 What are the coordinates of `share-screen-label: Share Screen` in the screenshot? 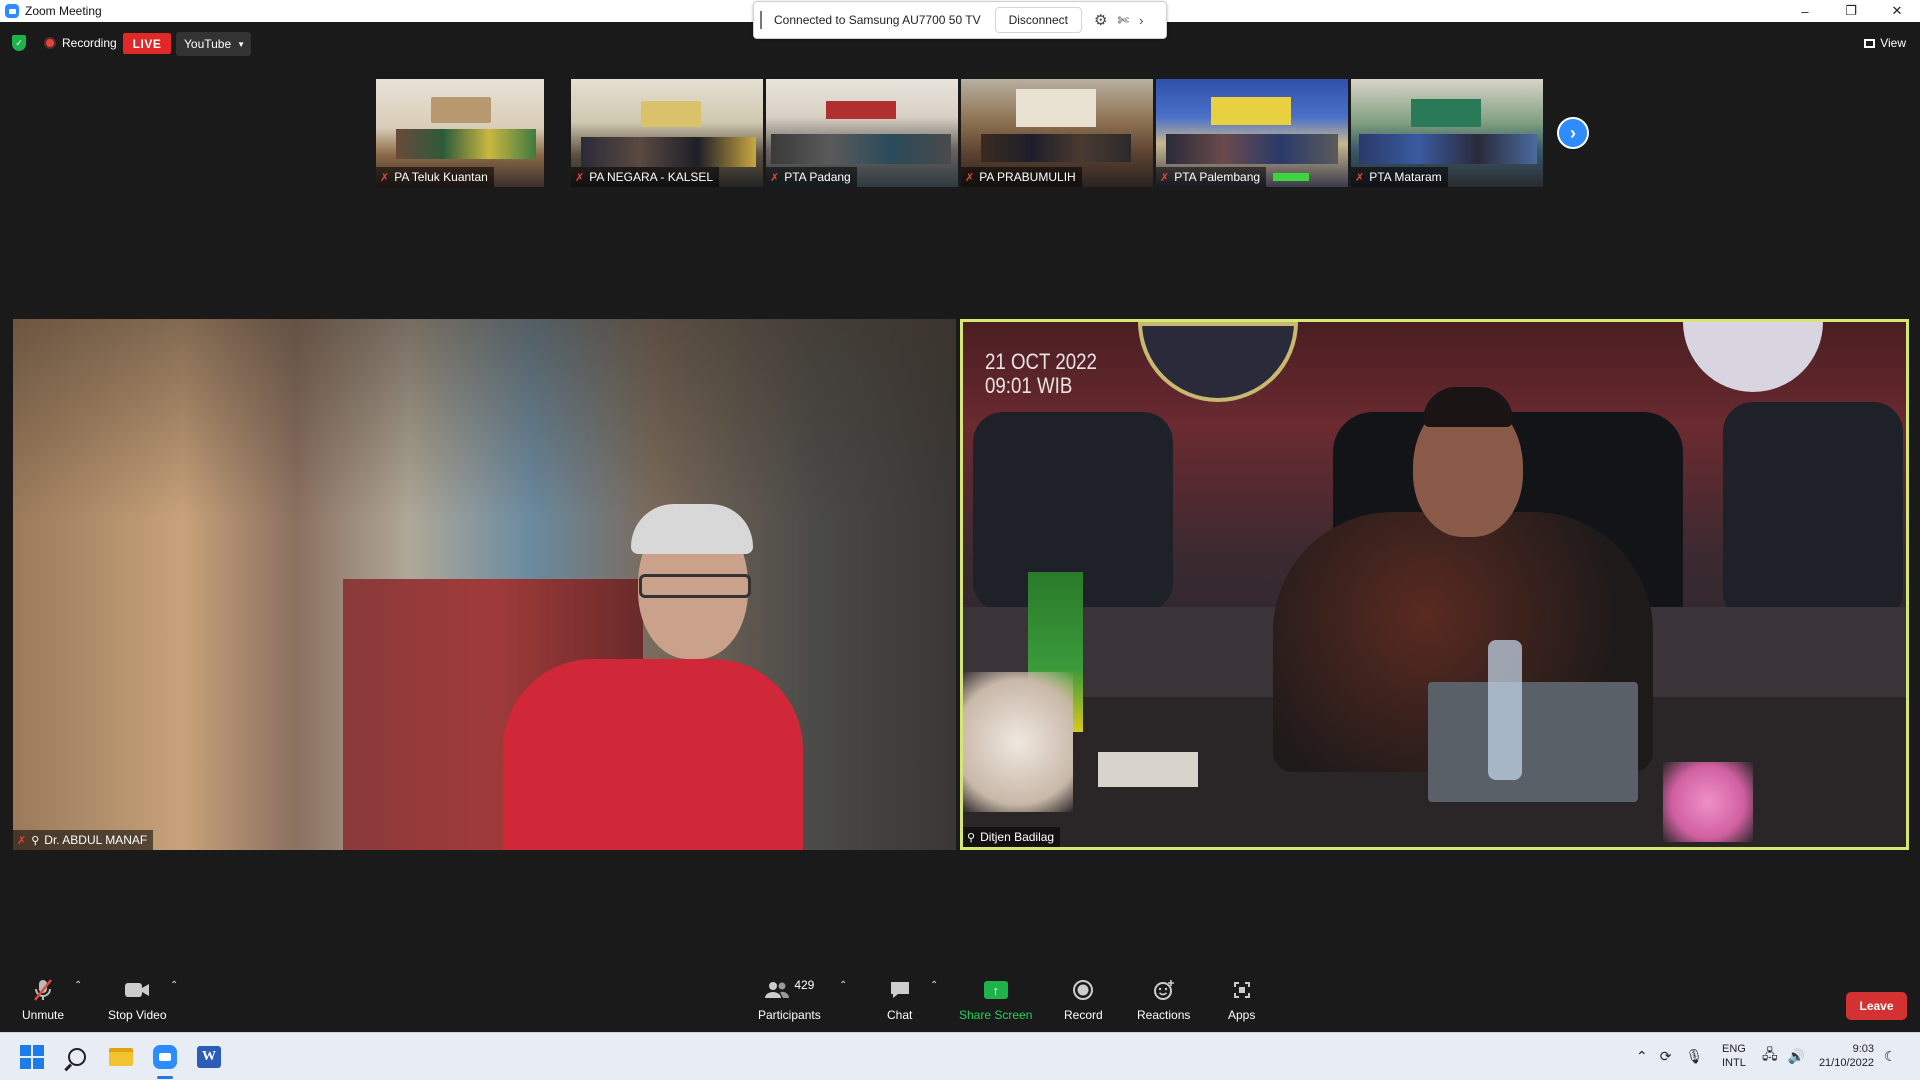 It's located at (996, 1015).